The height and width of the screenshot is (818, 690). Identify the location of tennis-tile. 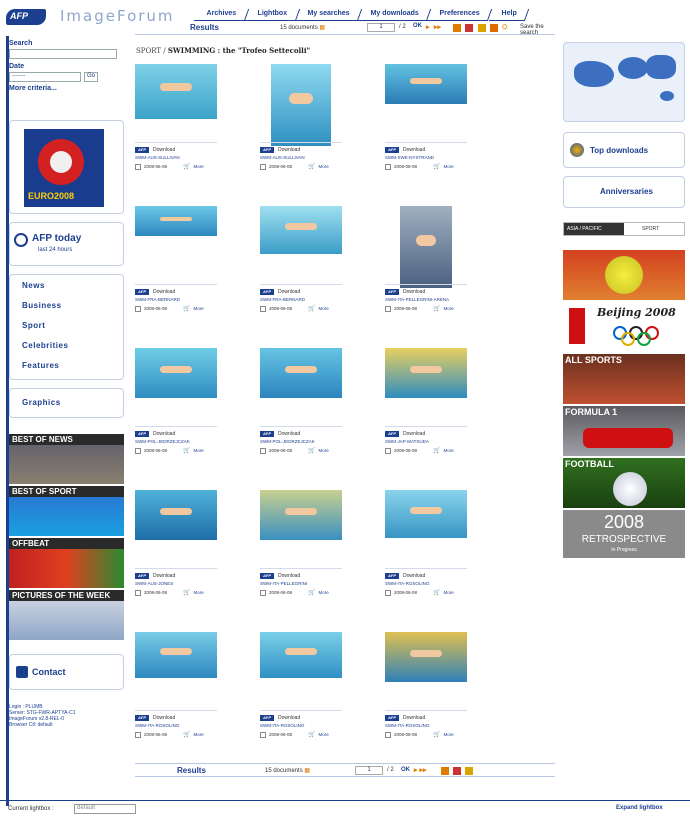
(624, 275).